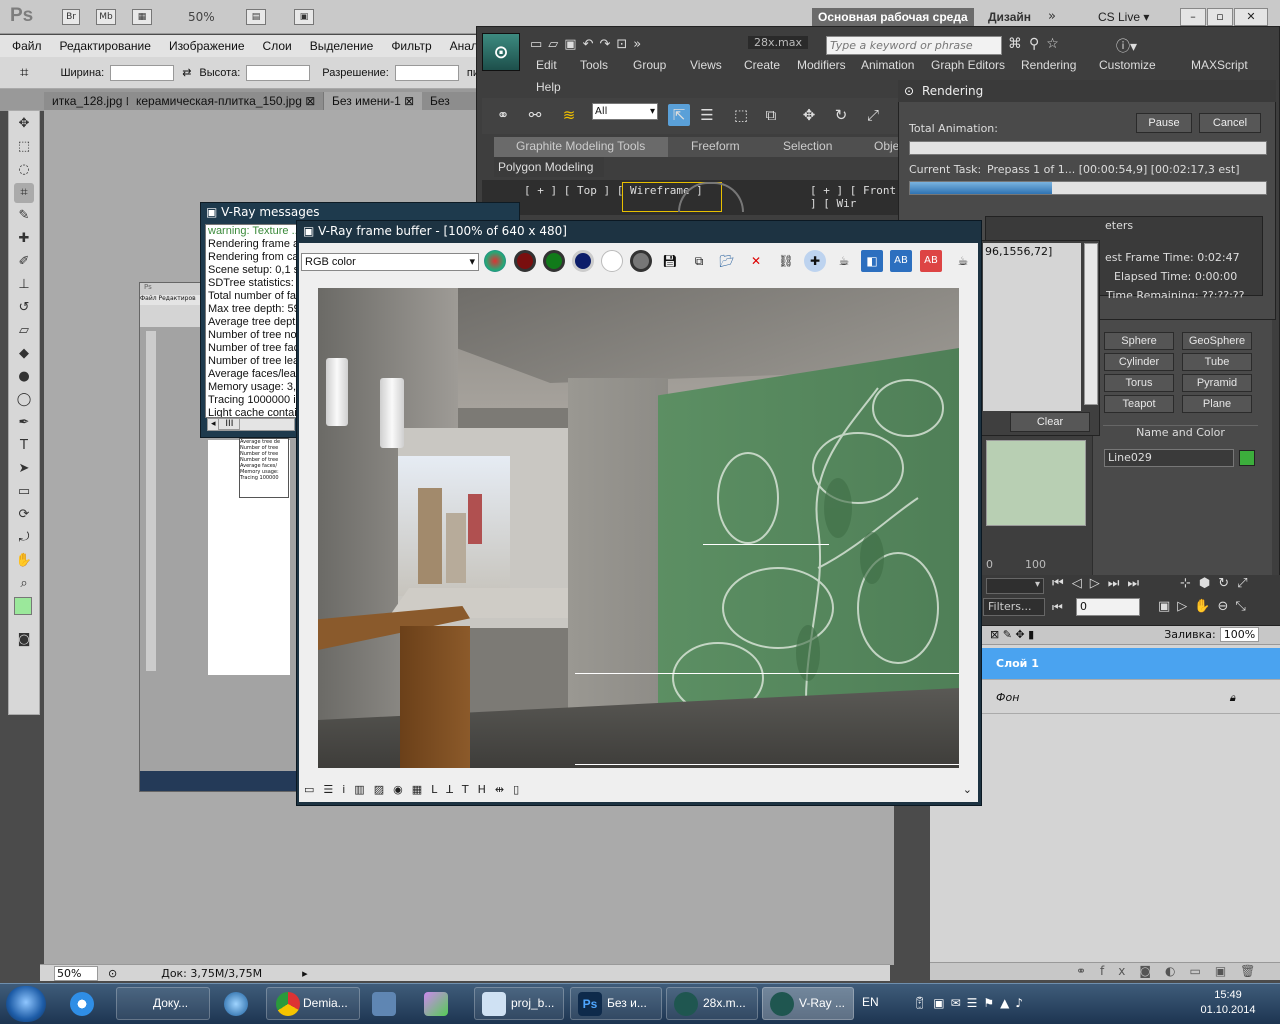  Describe the element at coordinates (24, 538) in the screenshot. I see `3d-orbit-icon: ⤾` at that location.